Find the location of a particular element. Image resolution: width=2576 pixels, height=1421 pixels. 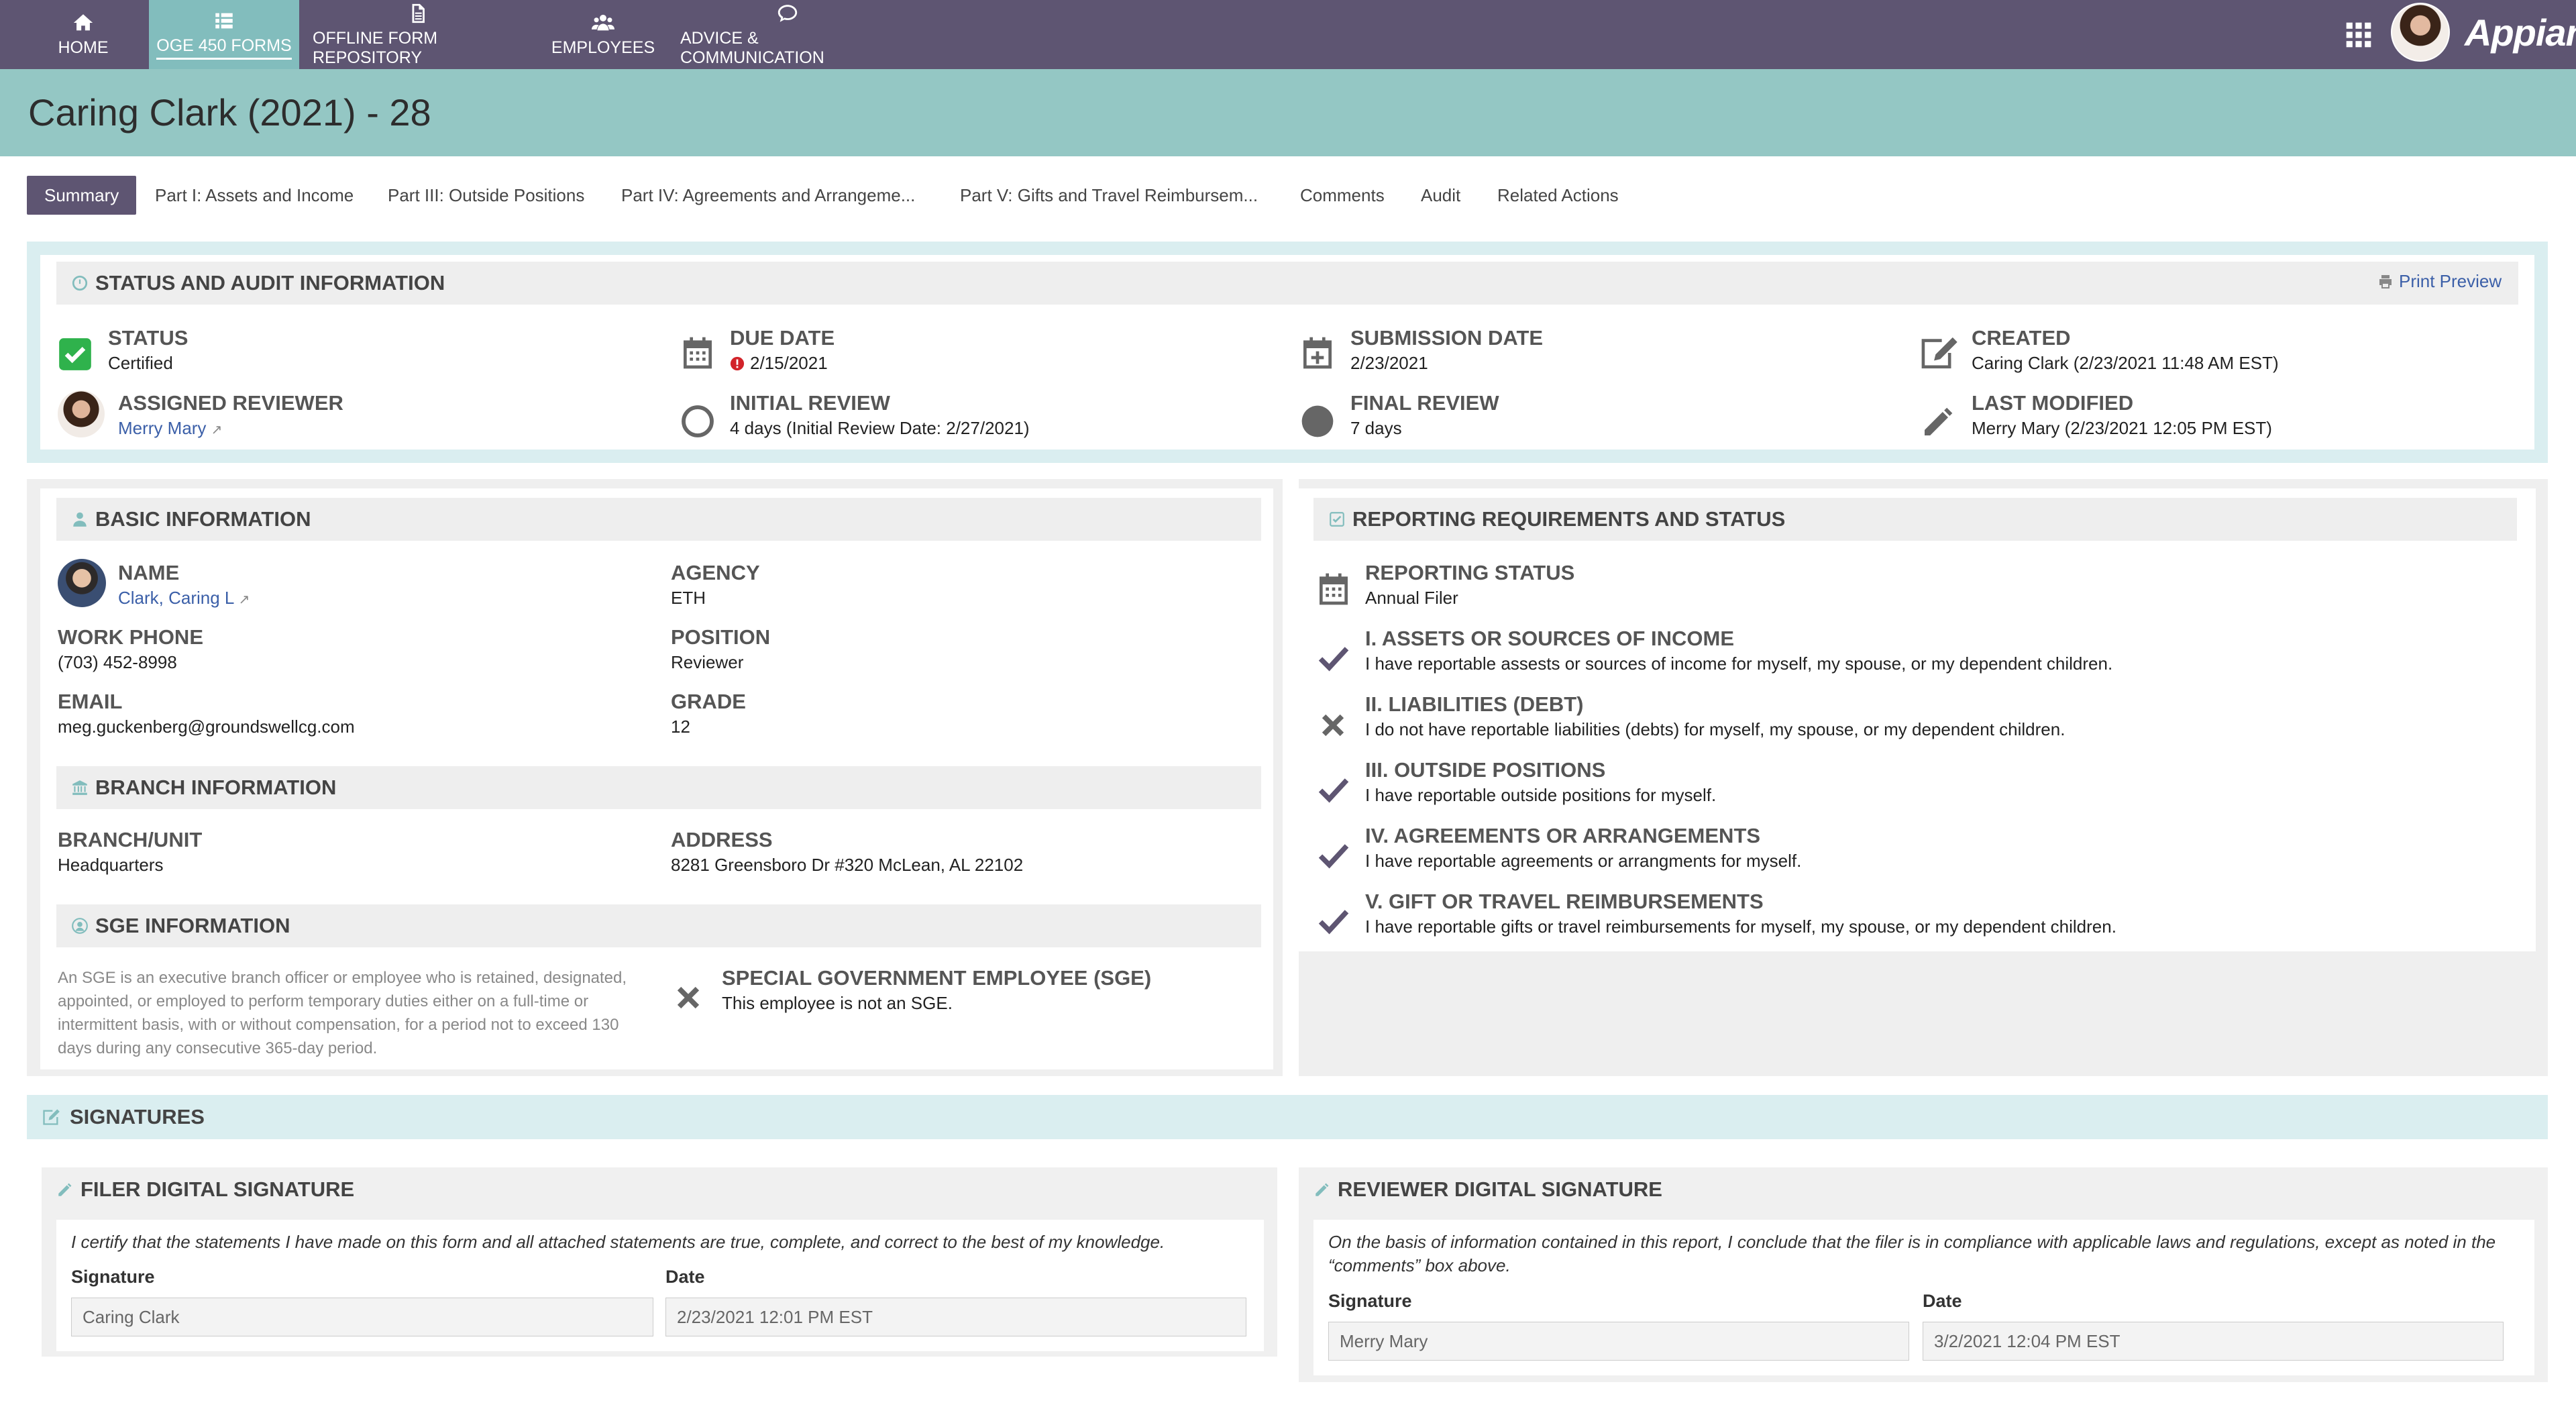

nav-oge-450-forms-label: OGE 450 FORMS is located at coordinates (224, 48).